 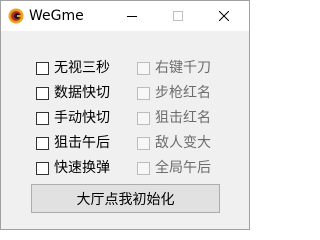 What do you see at coordinates (56, 16) in the screenshot?
I see `window-title: WeGme` at bounding box center [56, 16].